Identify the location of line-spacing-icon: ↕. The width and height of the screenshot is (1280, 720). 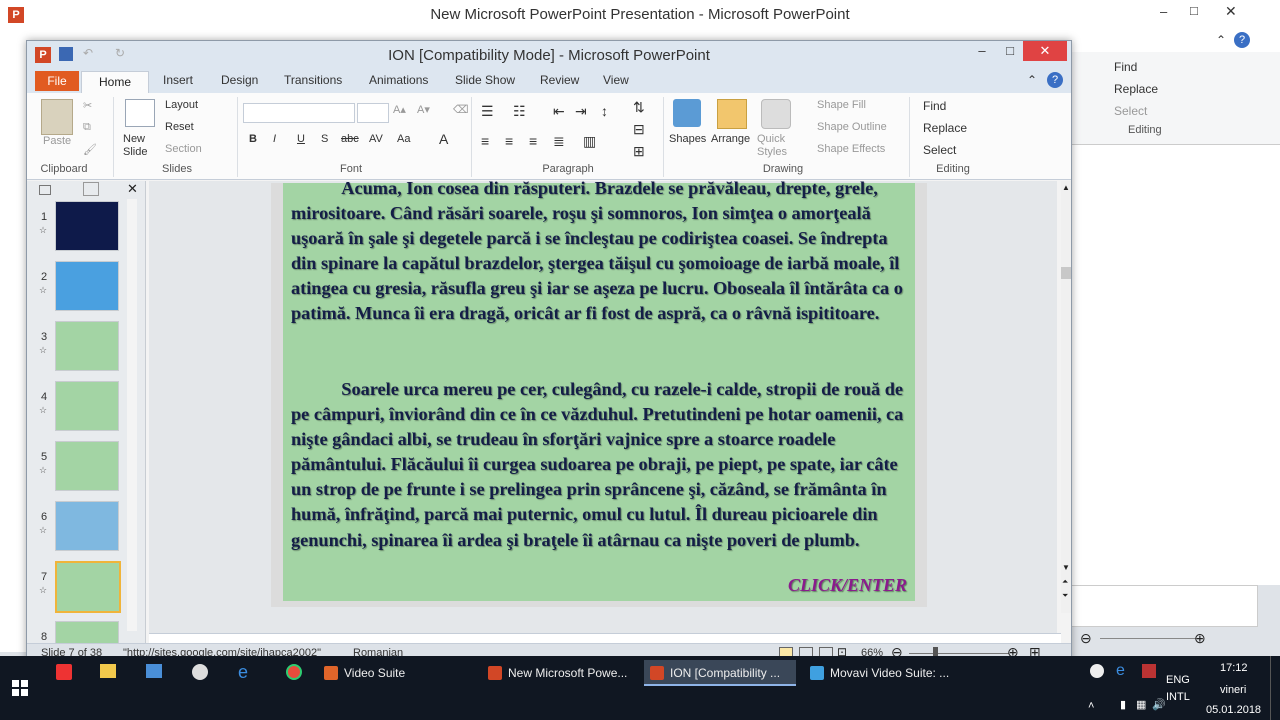
(604, 111).